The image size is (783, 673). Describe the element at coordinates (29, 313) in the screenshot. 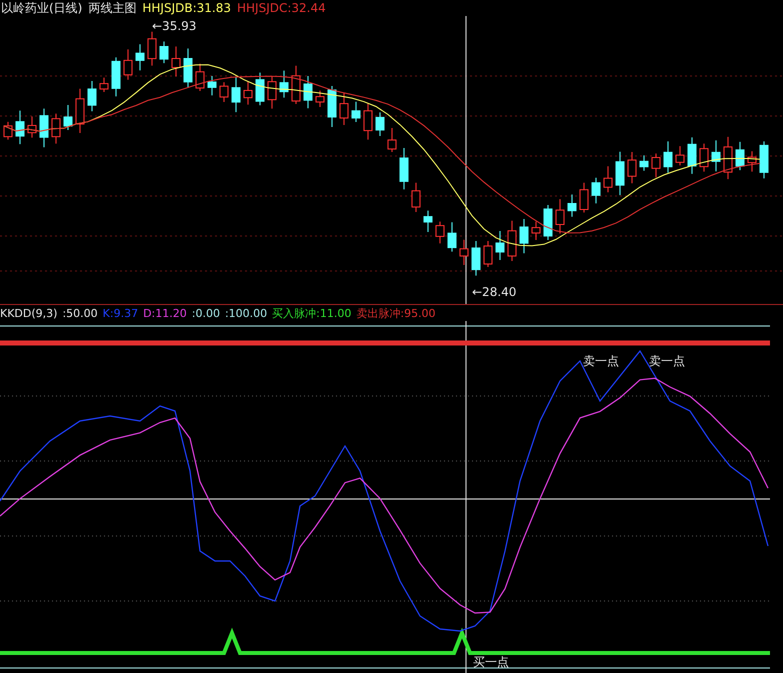

I see `indicator-name: KKDD(9,3)` at that location.